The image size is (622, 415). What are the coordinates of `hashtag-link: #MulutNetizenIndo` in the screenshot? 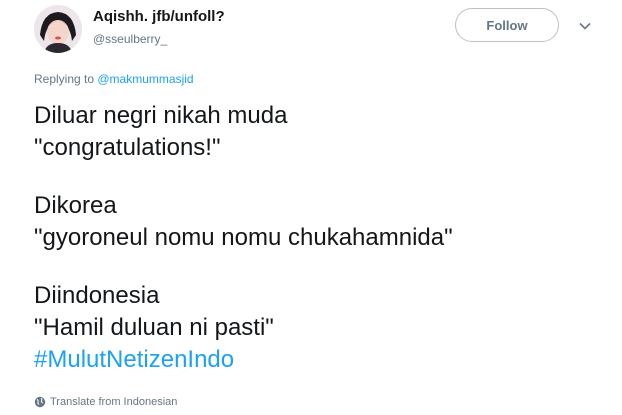 It's located at (134, 359).